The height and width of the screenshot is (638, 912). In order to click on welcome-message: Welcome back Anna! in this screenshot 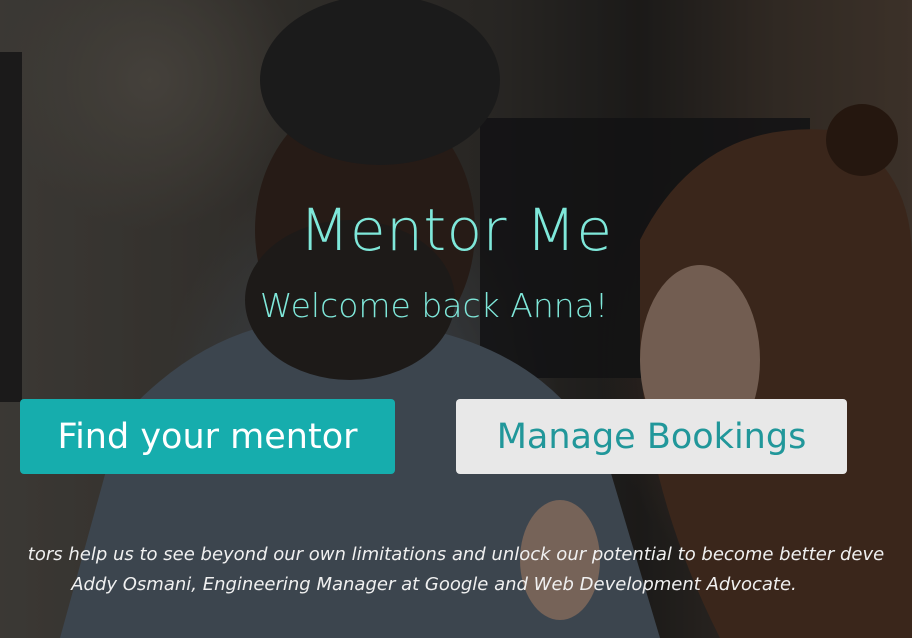, I will do `click(434, 305)`.